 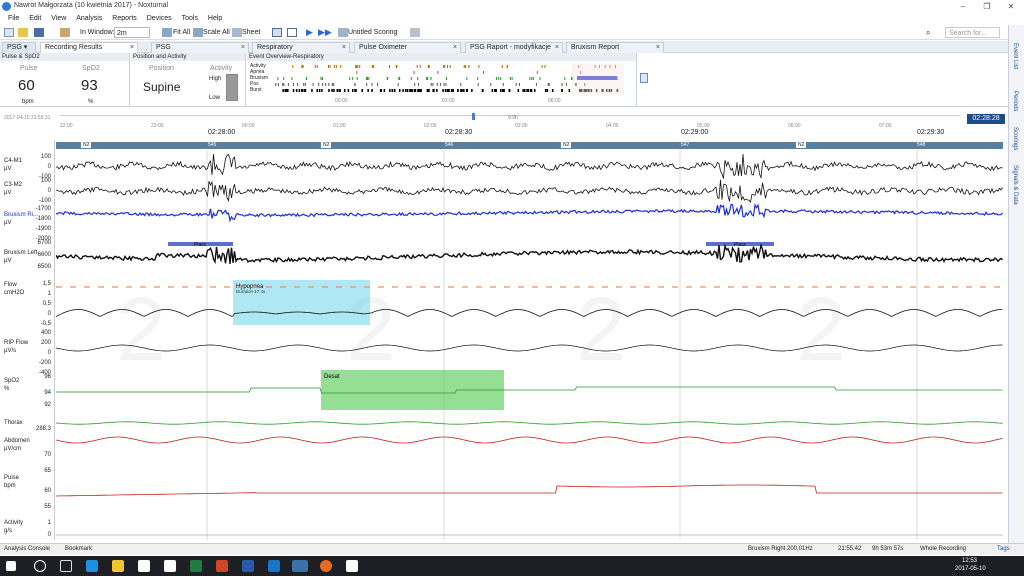 What do you see at coordinates (1011, 6) in the screenshot?
I see `close-button: ✕` at bounding box center [1011, 6].